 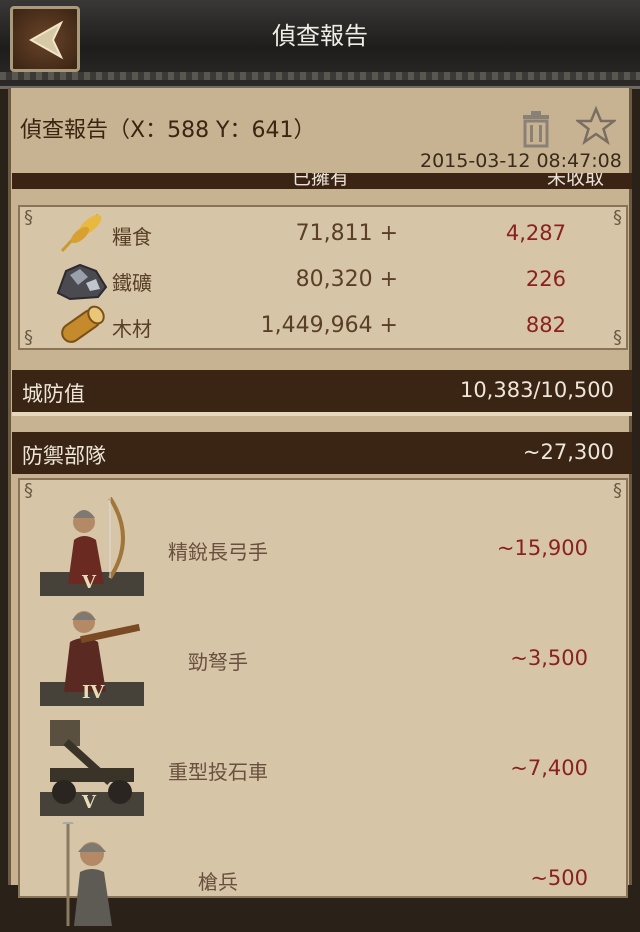 What do you see at coordinates (346, 233) in the screenshot?
I see `resource-owned: 71,811 +` at bounding box center [346, 233].